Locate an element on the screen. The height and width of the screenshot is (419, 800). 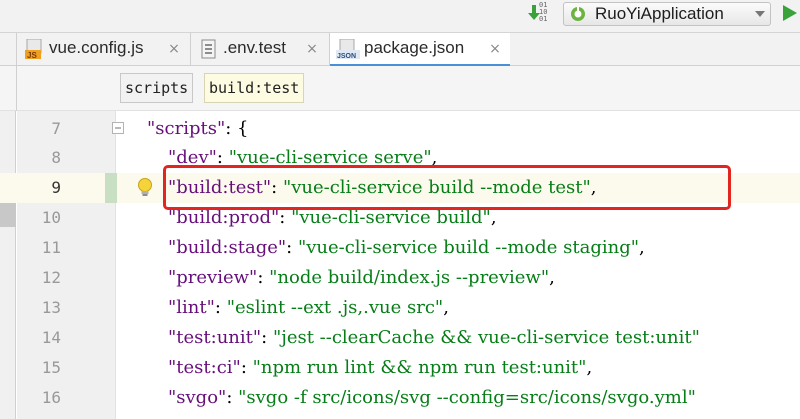
tab-env-test: .env.test × is located at coordinates (260, 49).